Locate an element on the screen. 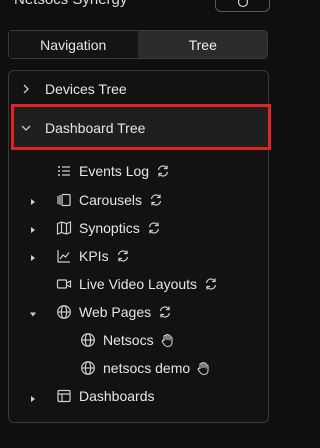 This screenshot has height=448, width=320. tree-item-label: Events Log is located at coordinates (114, 171).